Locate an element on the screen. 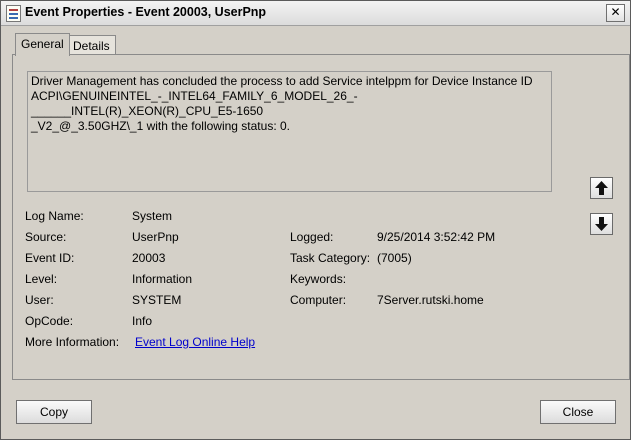 Image resolution: width=631 pixels, height=440 pixels. logged-label: Logged: is located at coordinates (312, 237).